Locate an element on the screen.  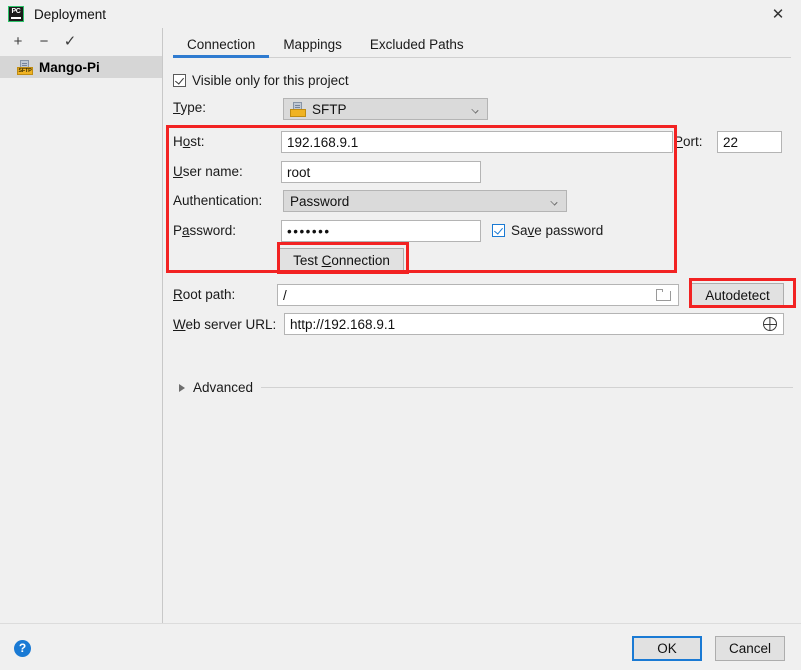
advanced-separator is located at coordinates (527, 387).